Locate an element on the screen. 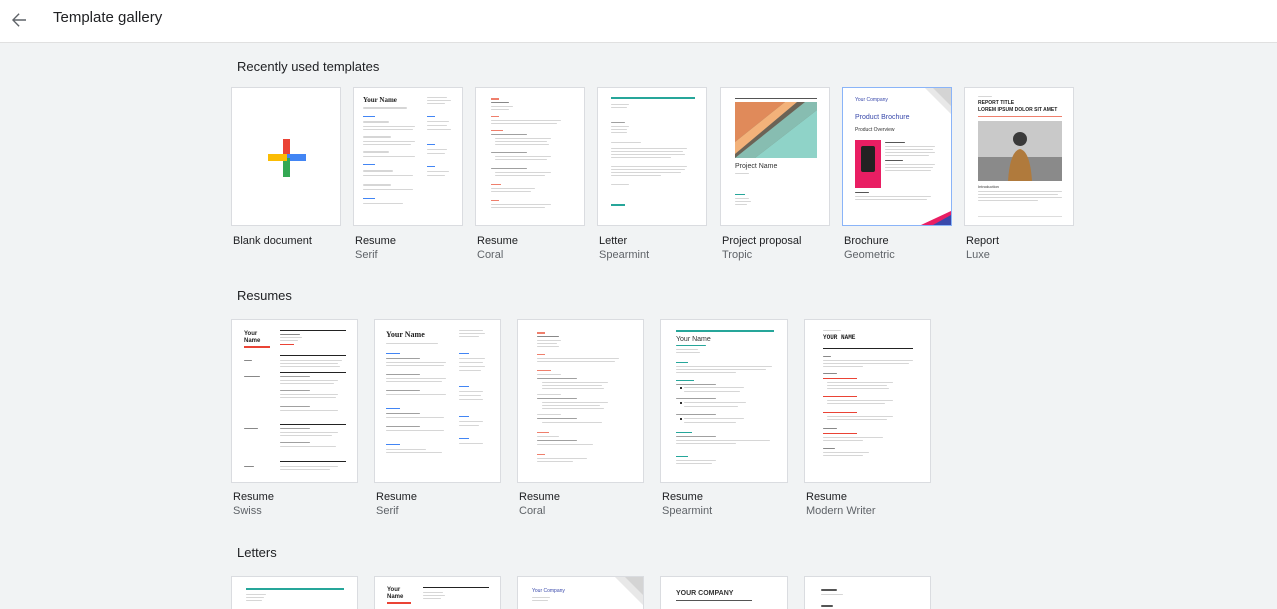  section-title-recent: Recently used templates is located at coordinates (308, 66).